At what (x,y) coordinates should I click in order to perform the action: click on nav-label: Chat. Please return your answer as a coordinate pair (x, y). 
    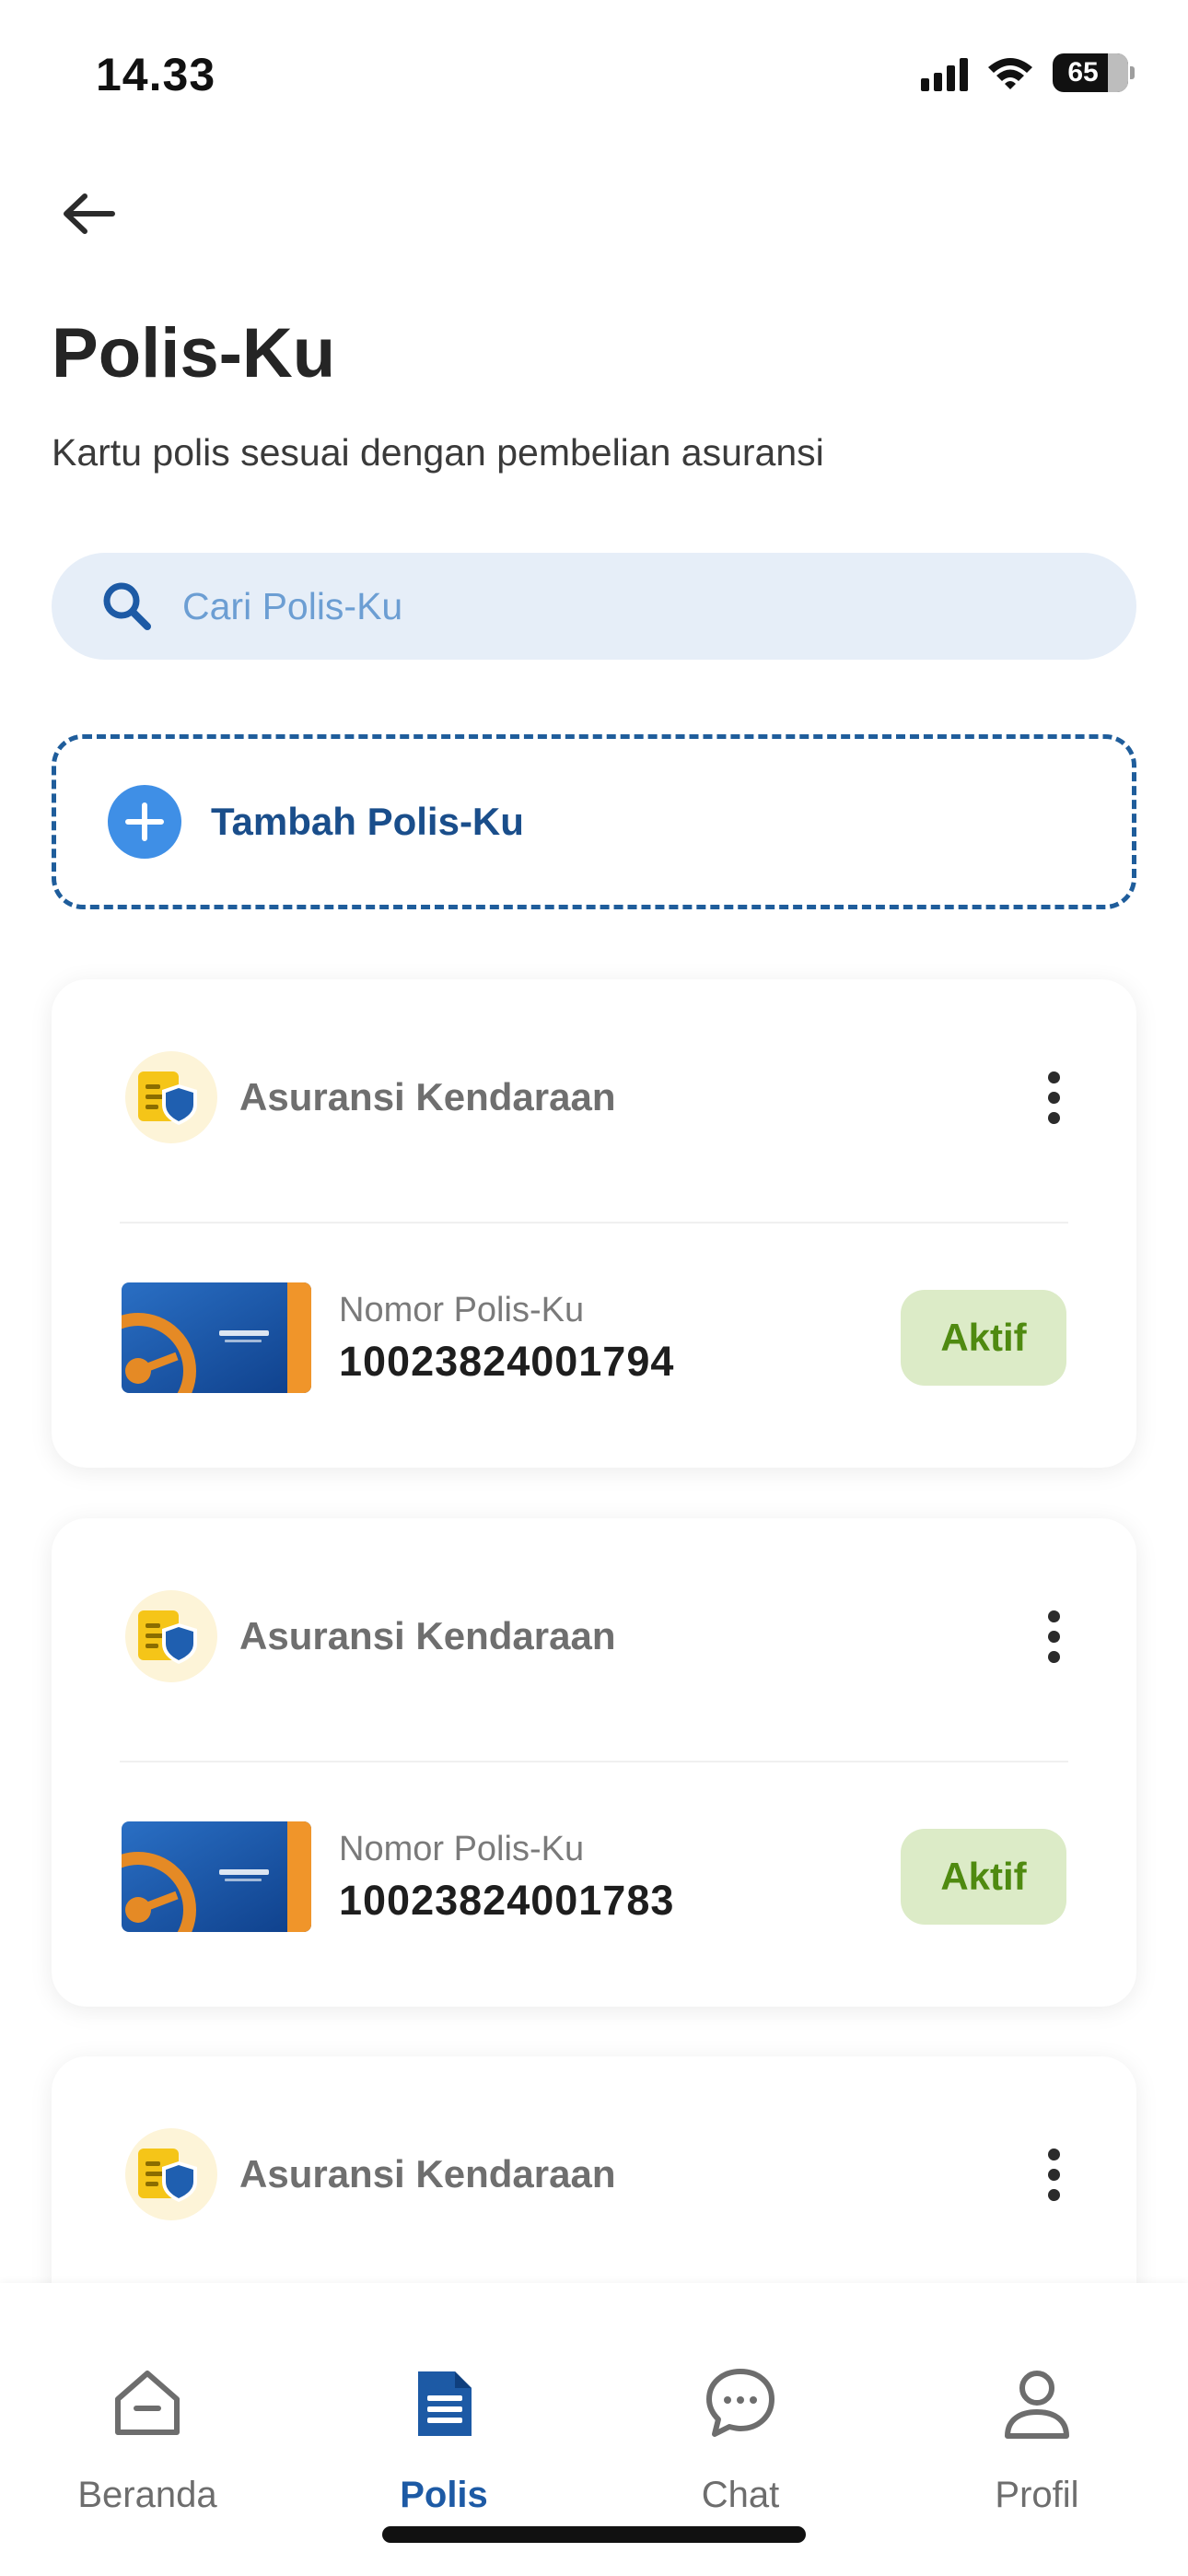
    Looking at the image, I should click on (740, 2495).